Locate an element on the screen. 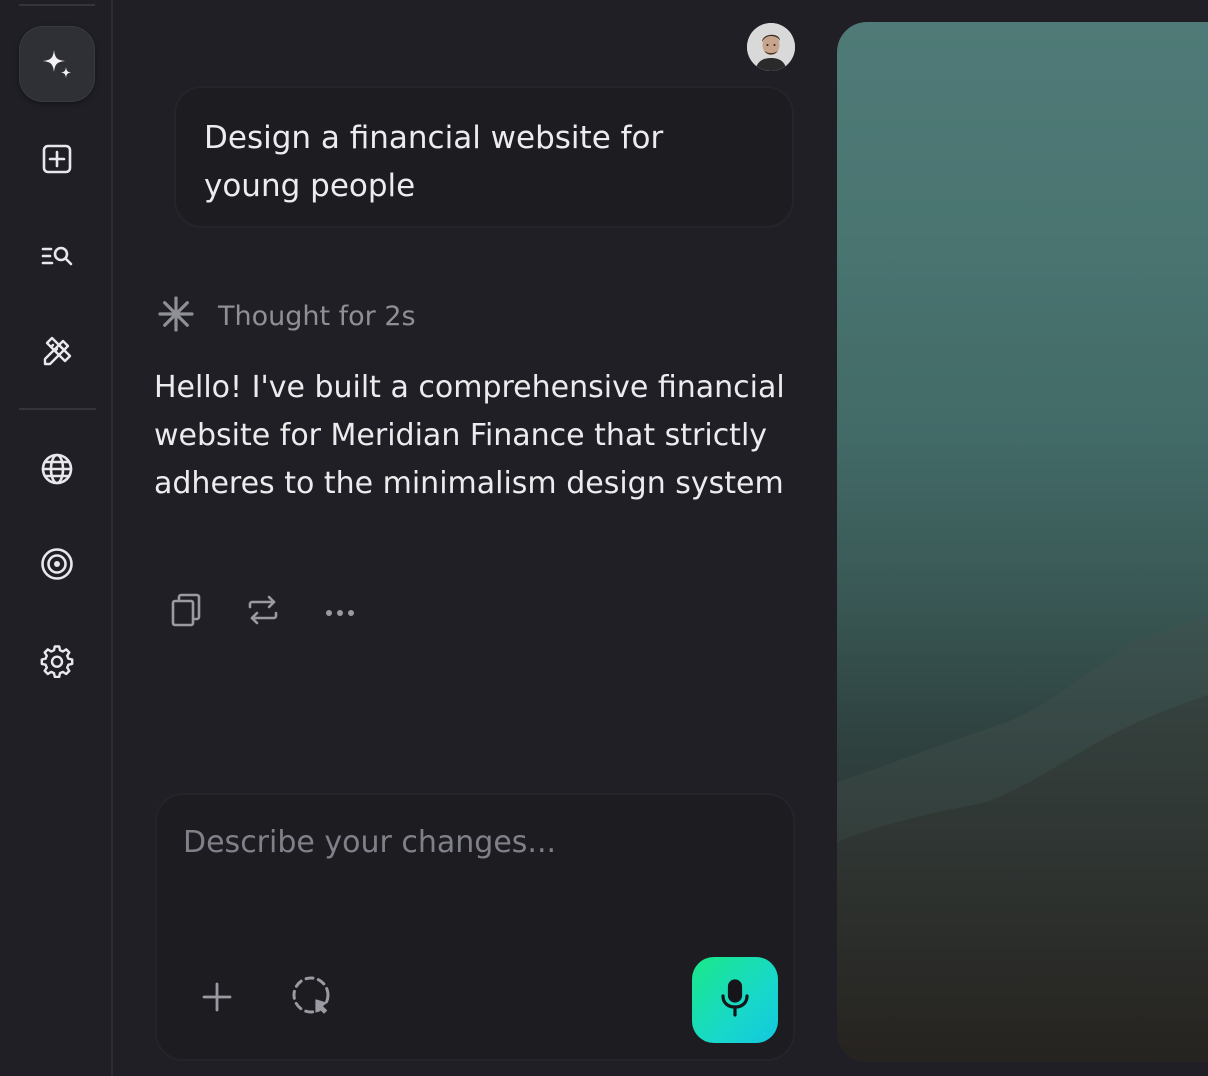 The width and height of the screenshot is (1208, 1076). asterisk-icon is located at coordinates (176, 316).